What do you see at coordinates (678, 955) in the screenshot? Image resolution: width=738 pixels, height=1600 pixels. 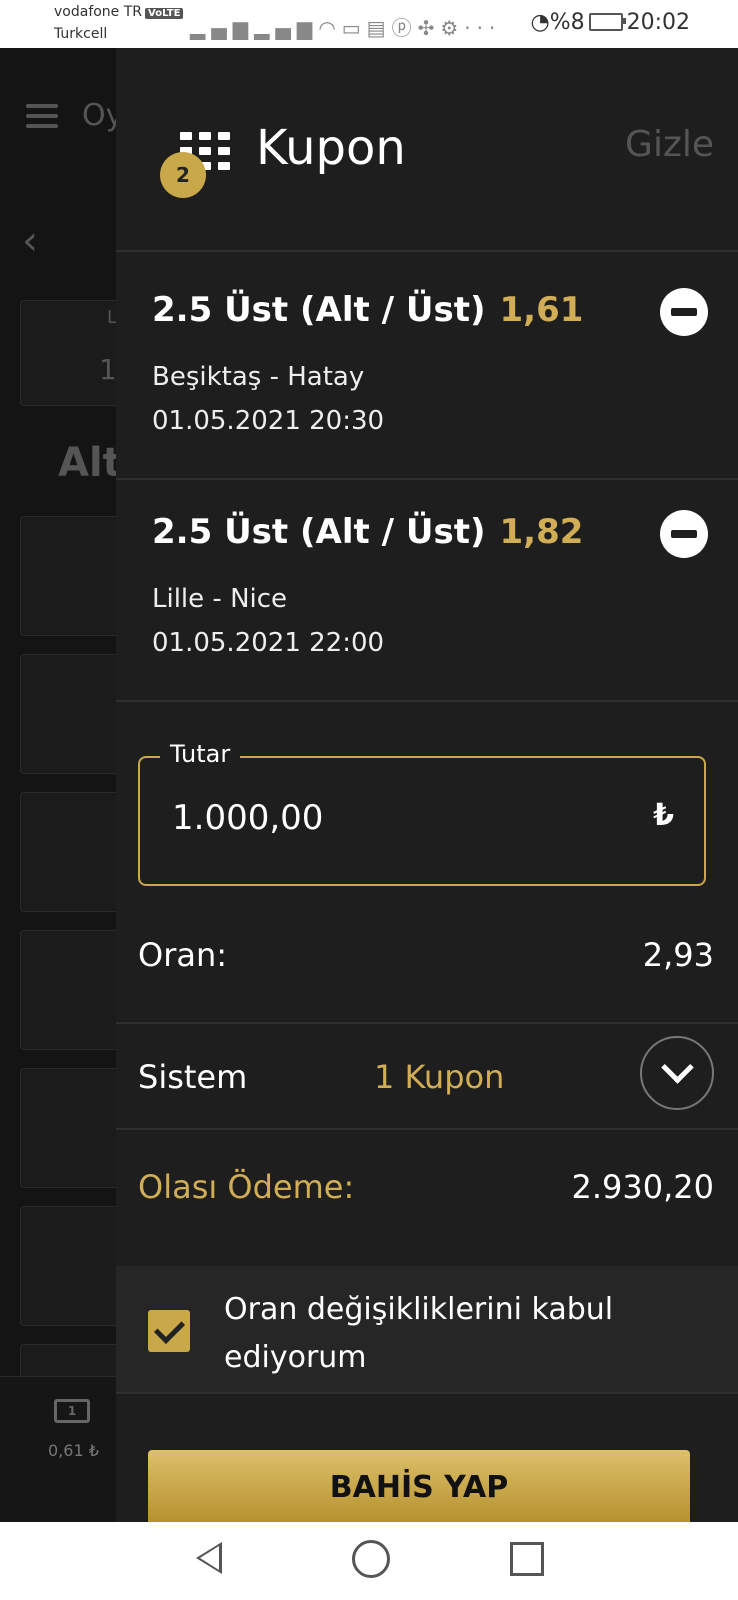 I see `odds-value: 2,93` at bounding box center [678, 955].